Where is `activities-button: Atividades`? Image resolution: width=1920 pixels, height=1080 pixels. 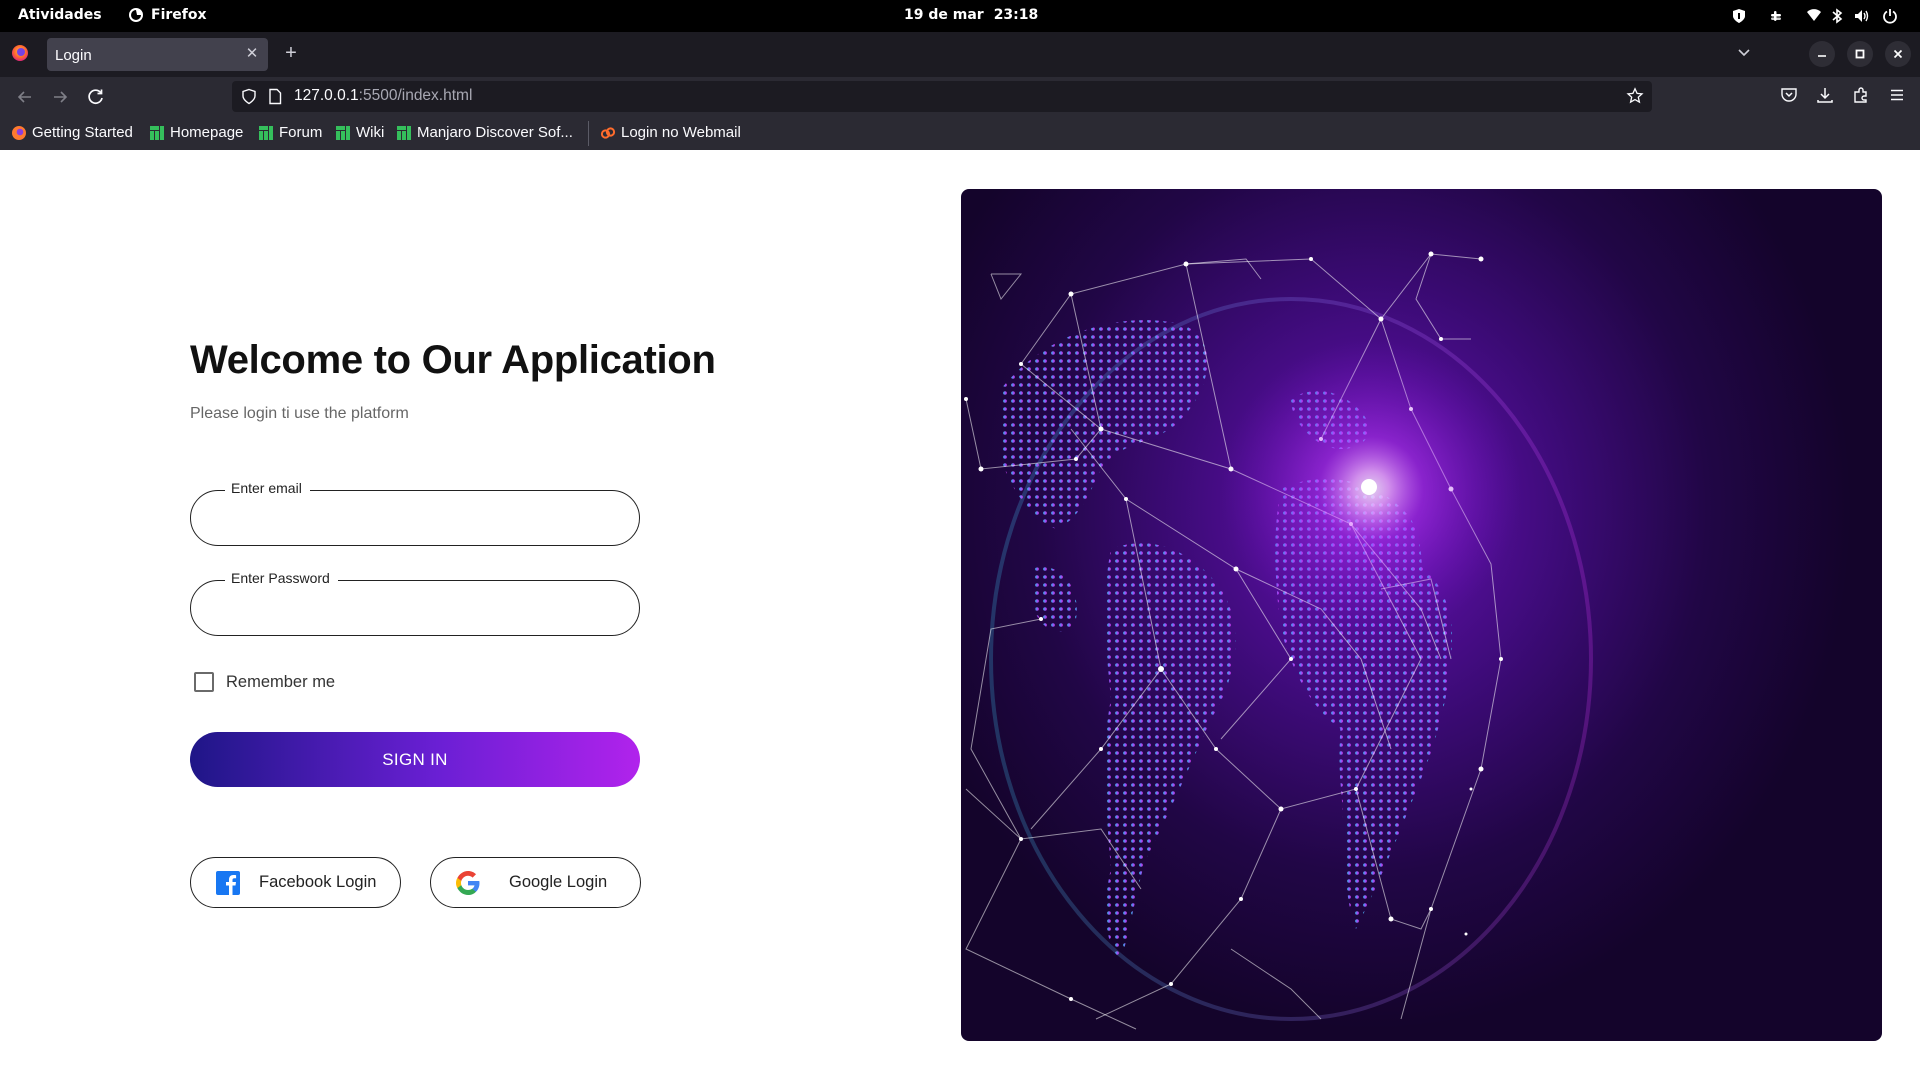 activities-button: Atividades is located at coordinates (60, 15).